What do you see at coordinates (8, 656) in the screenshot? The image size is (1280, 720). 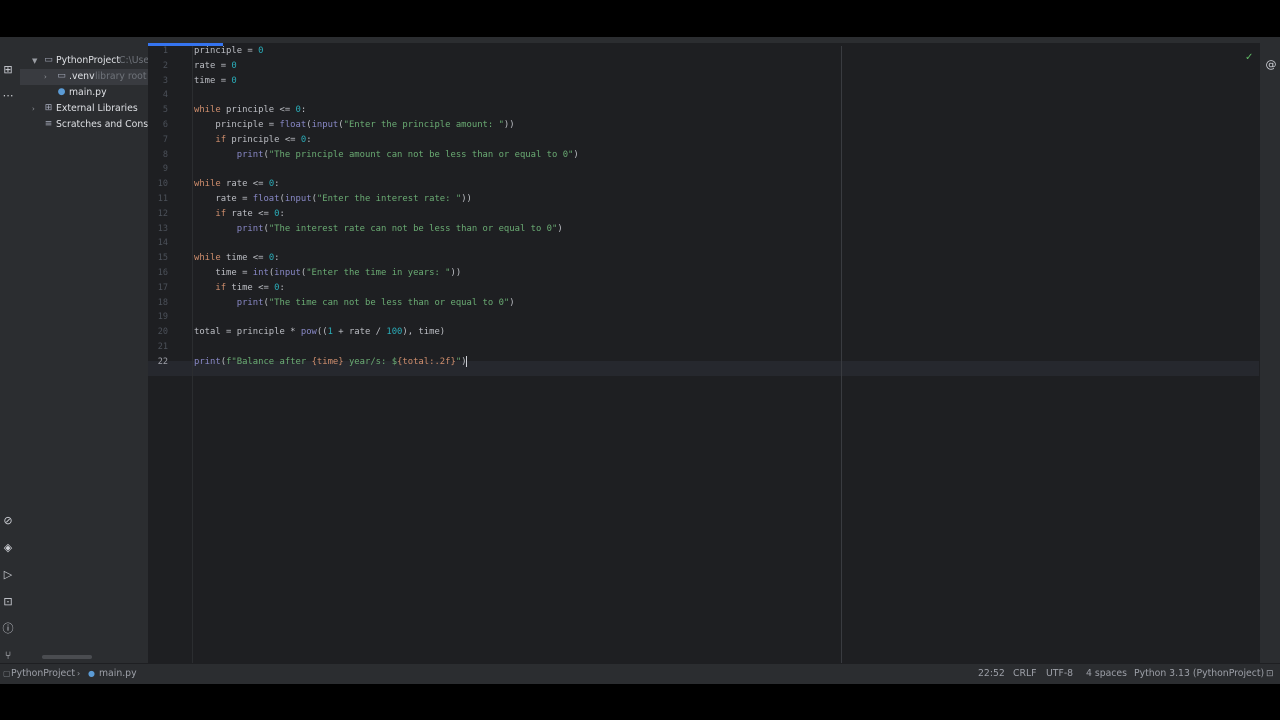 I see `git-icon: ⑂` at bounding box center [8, 656].